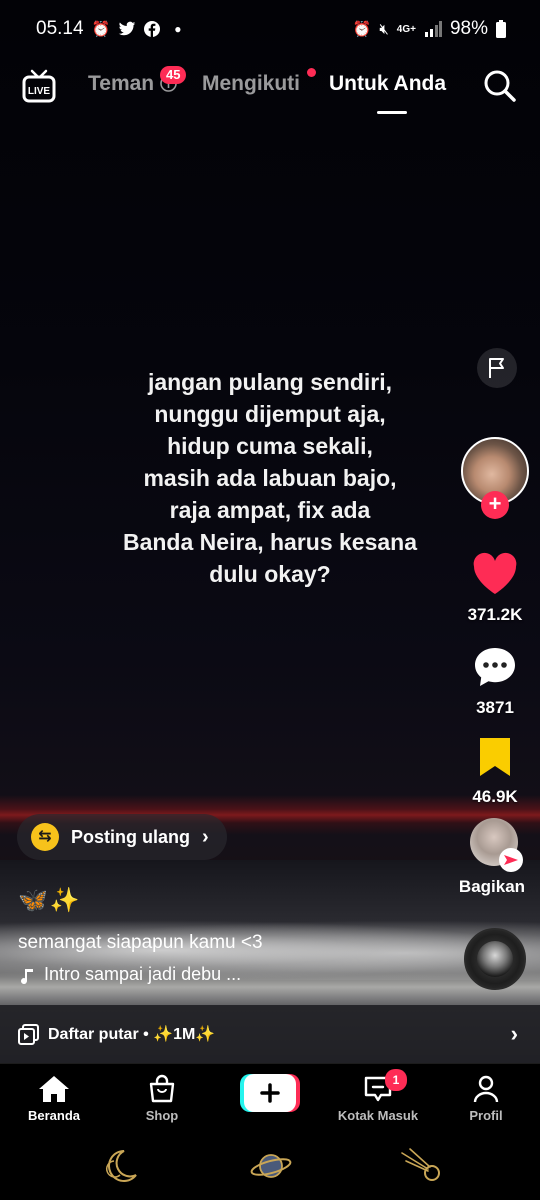  What do you see at coordinates (495, 505) in the screenshot?
I see `follow-button: +` at bounding box center [495, 505].